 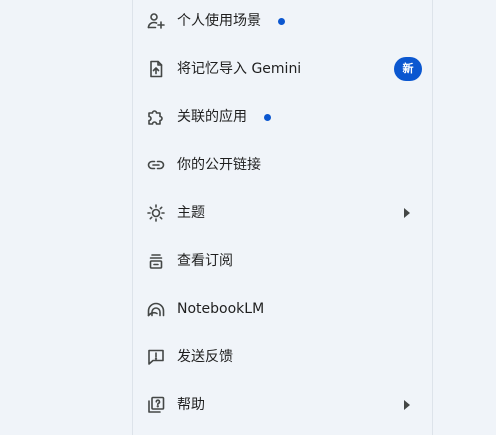 I want to click on menu-item-label: 帮助, so click(x=191, y=405).